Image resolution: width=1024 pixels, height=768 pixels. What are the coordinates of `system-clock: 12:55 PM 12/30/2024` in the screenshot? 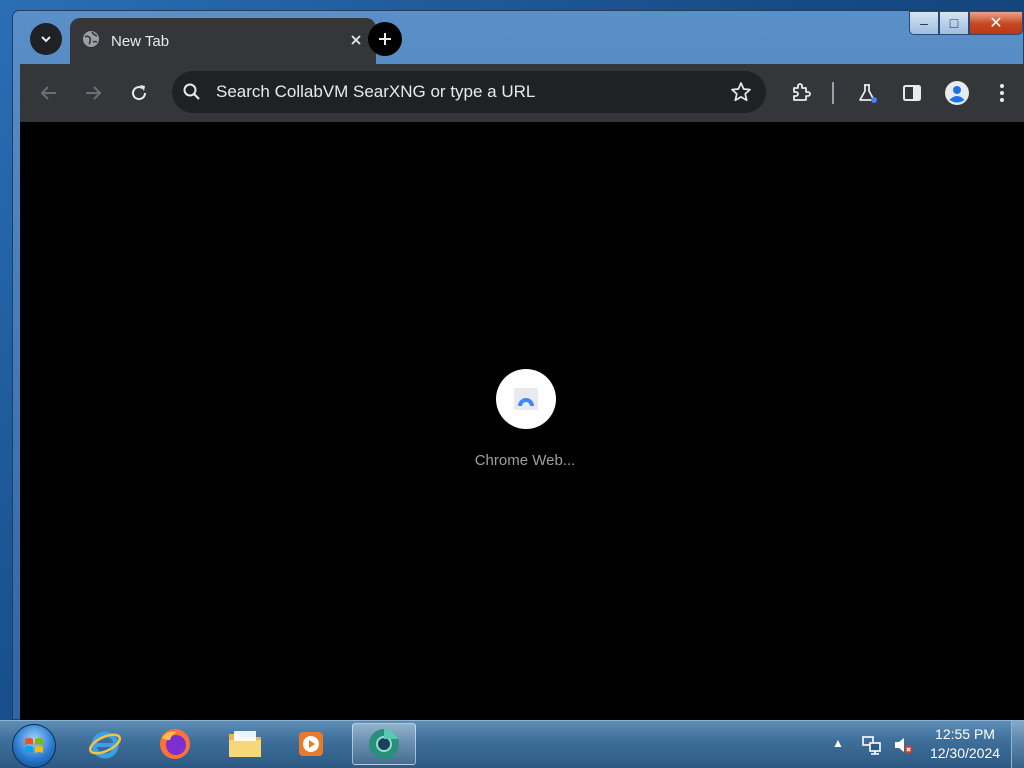 It's located at (965, 744).